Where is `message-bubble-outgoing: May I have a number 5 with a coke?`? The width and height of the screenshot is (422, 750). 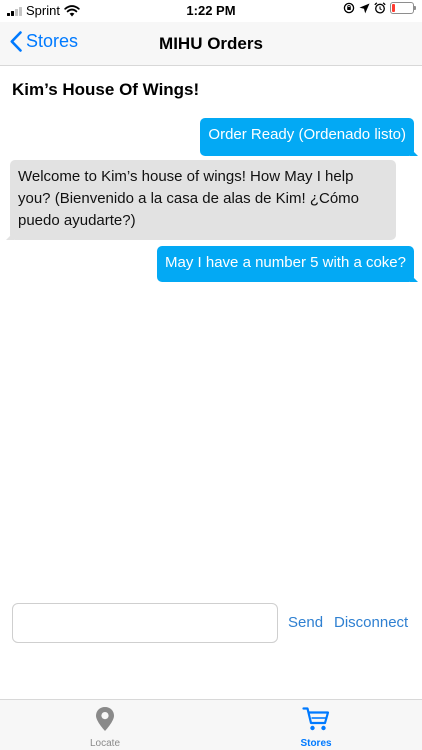
message-bubble-outgoing: May I have a number 5 with a coke? is located at coordinates (285, 264).